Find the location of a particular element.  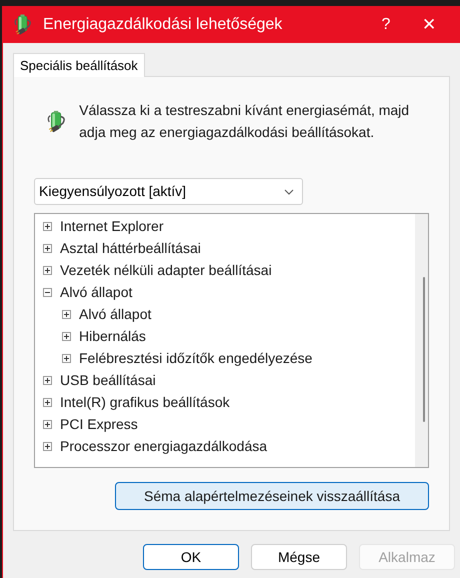

tree-item: Processzor energiagazdálkodása is located at coordinates (164, 446).